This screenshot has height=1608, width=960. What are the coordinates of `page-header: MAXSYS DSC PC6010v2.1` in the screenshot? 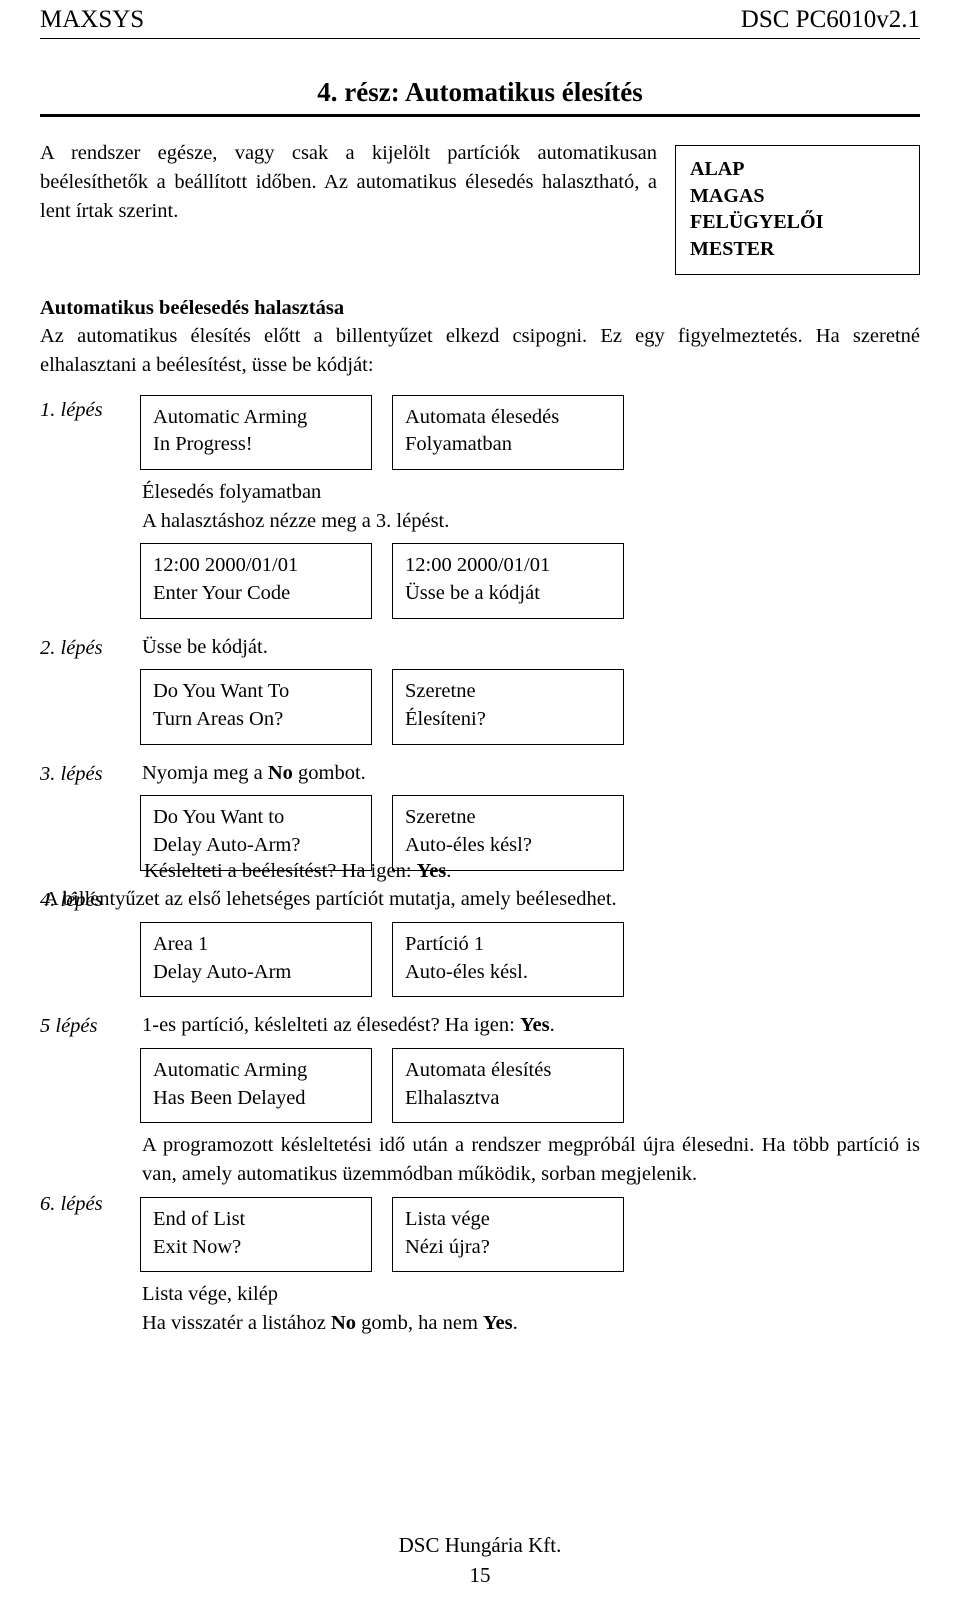 It's located at (480, 17).